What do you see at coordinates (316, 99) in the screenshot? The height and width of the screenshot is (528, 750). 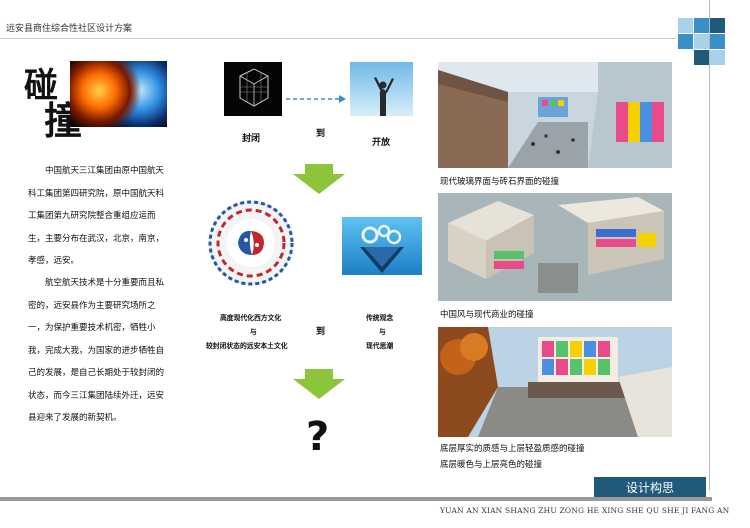 I see `dashed-arrow-right-icon` at bounding box center [316, 99].